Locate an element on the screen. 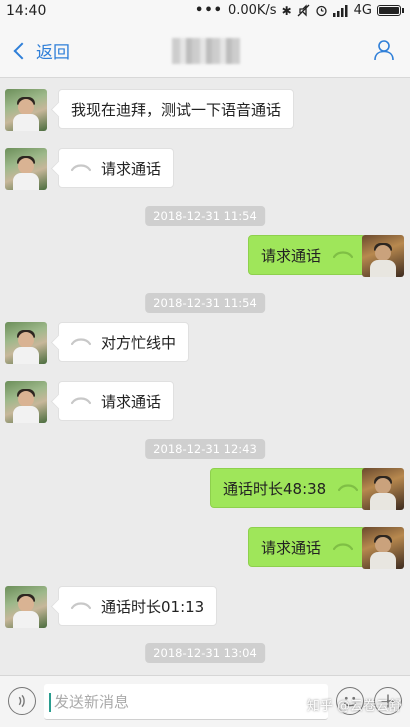 The image size is (410, 727). call-text: 通话时长48:38 is located at coordinates (275, 488).